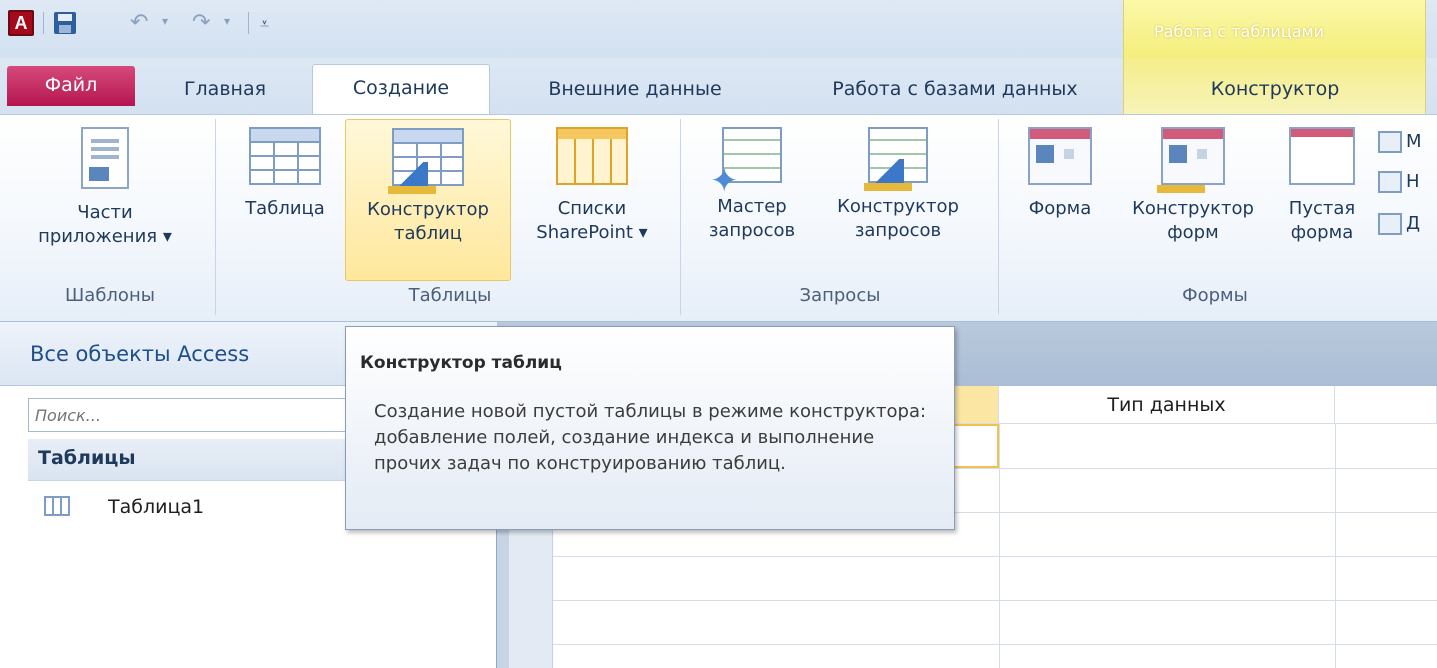 This screenshot has width=1437, height=668. I want to click on table-button: Таблица, so click(285, 170).